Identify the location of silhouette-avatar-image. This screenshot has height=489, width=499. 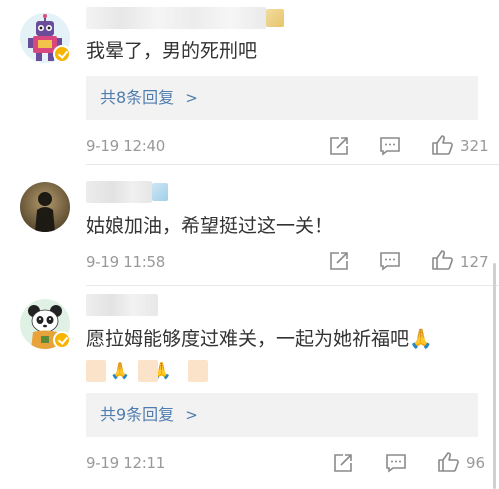
(45, 207).